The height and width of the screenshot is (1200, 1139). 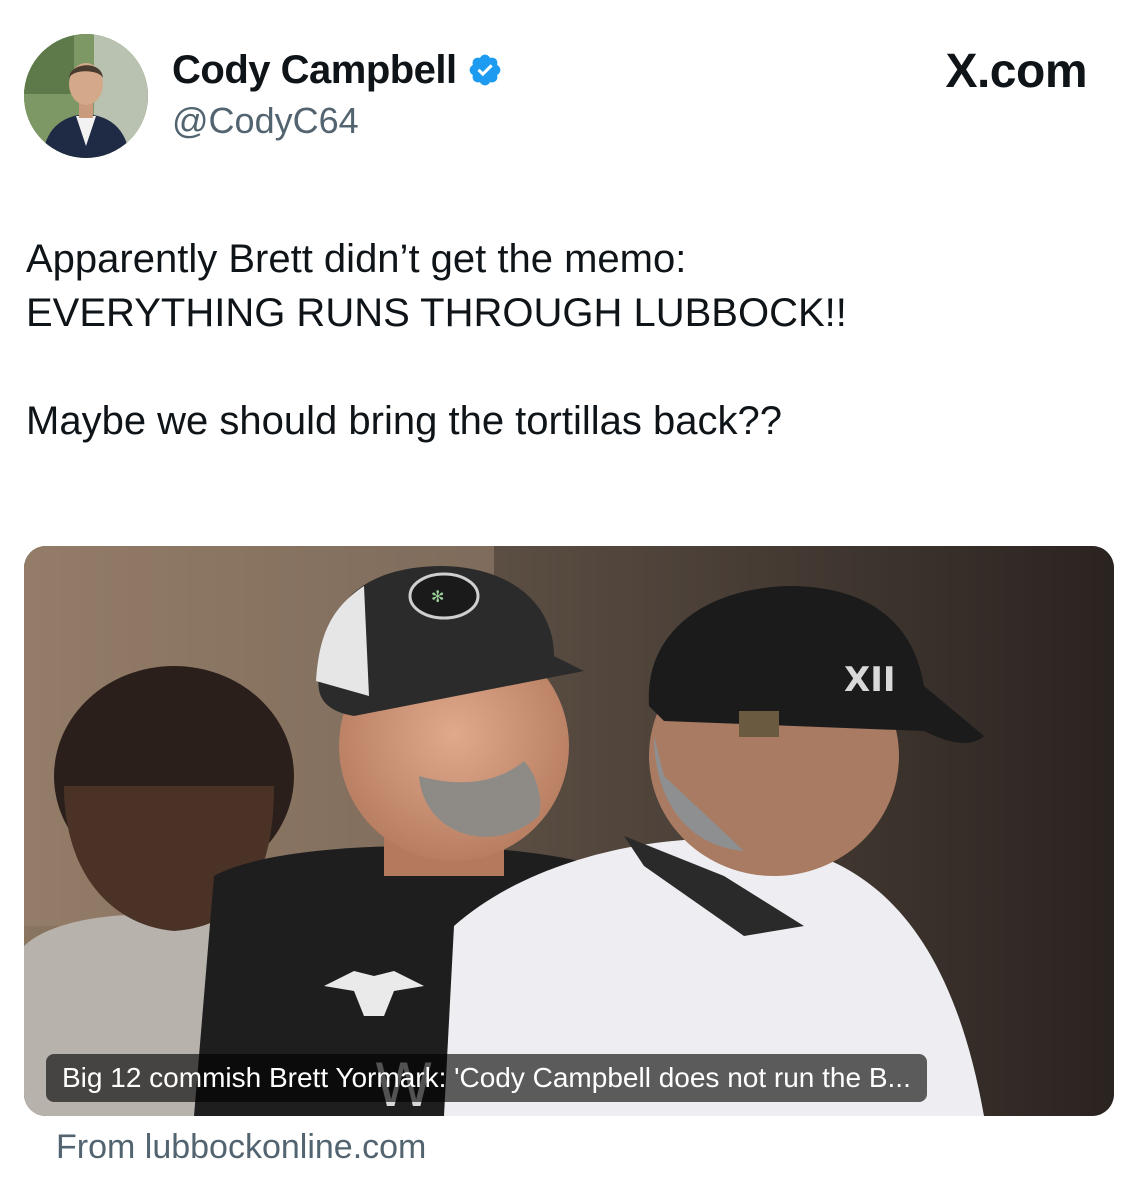 I want to click on author-handle: @CodyC64, so click(x=265, y=121).